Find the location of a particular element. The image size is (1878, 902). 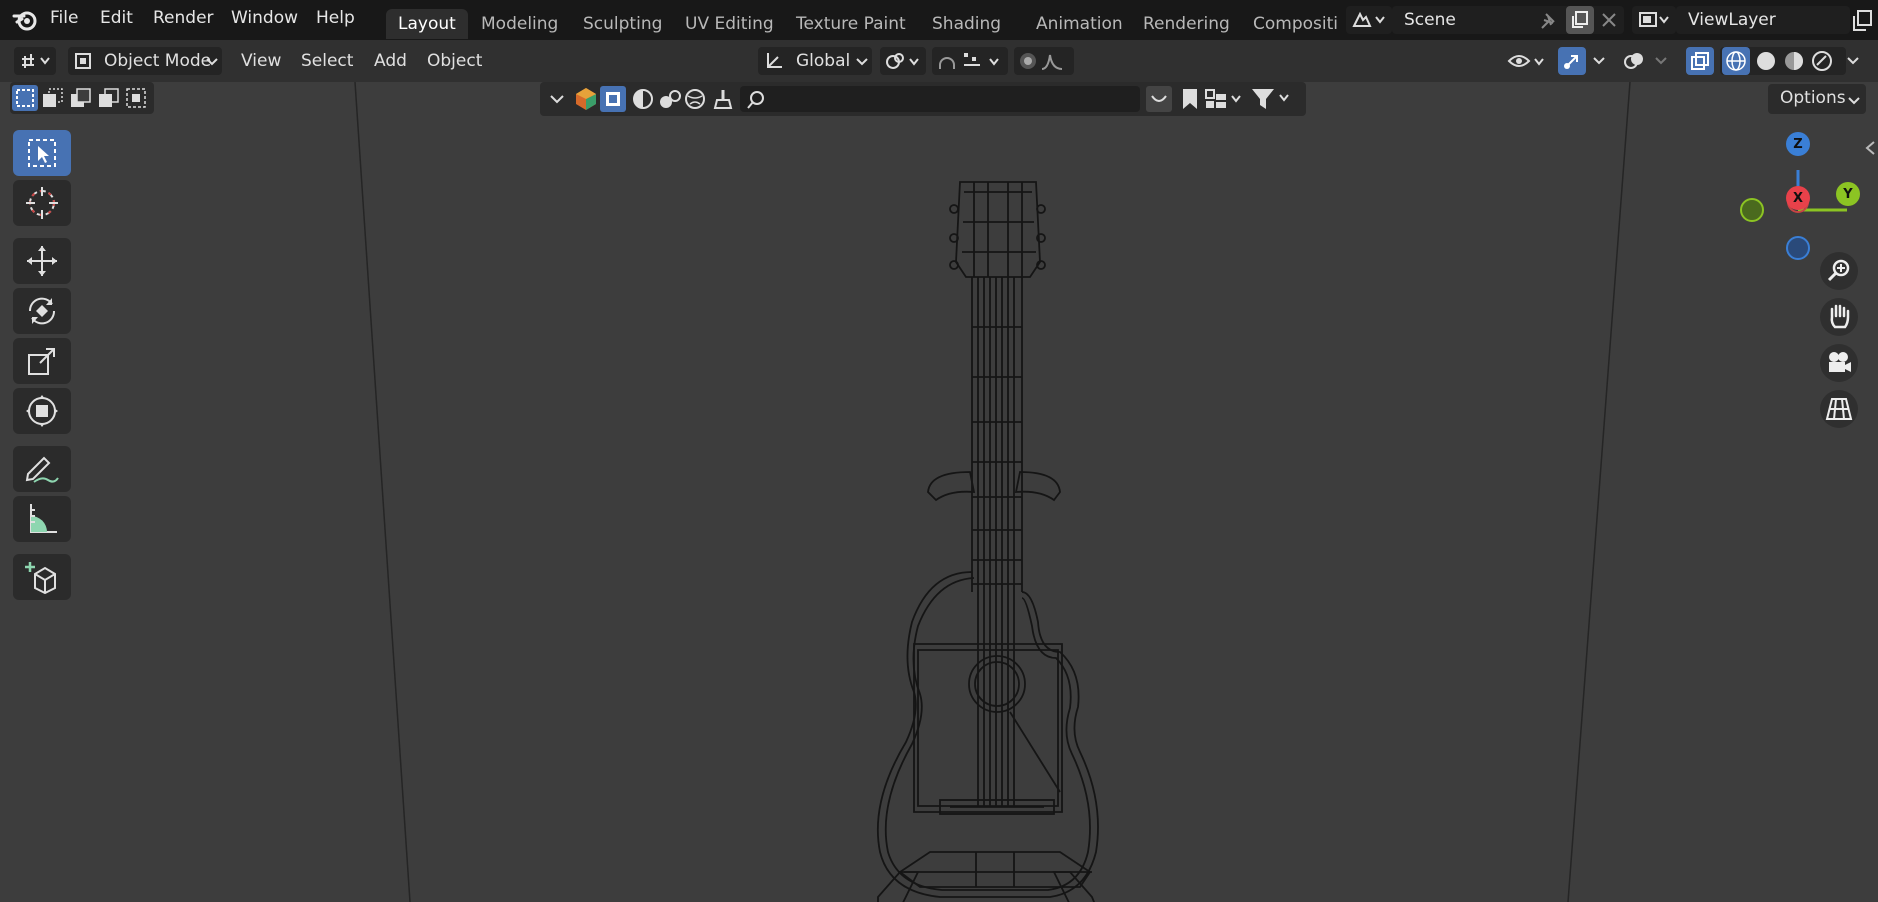

tool-select-box is located at coordinates (42, 153).